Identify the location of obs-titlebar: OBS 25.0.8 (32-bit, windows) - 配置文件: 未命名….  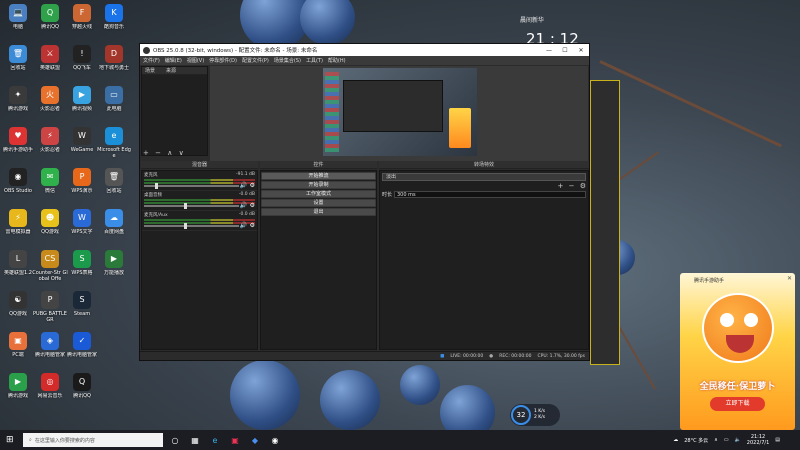
(364, 50).